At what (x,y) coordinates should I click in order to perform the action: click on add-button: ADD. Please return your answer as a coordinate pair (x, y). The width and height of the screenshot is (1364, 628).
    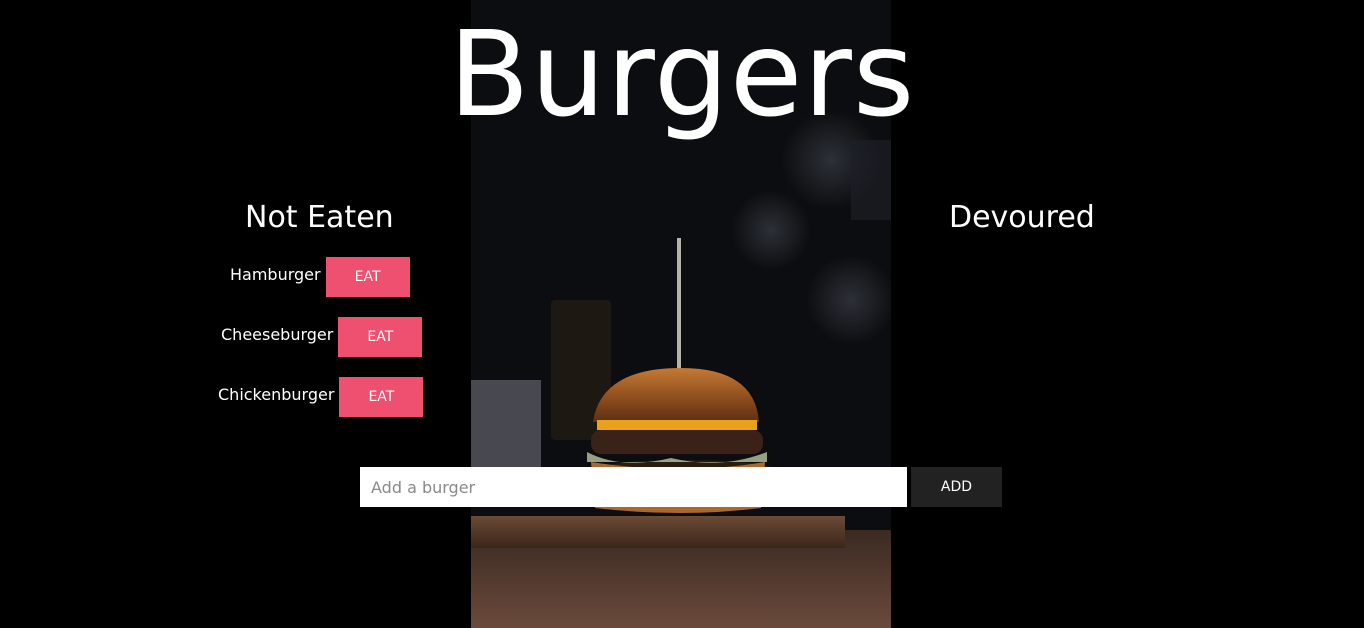
    Looking at the image, I should click on (956, 487).